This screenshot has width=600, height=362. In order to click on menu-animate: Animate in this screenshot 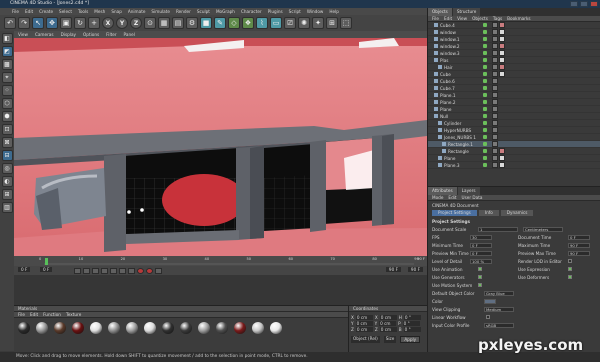, I will do `click(137, 11)`.